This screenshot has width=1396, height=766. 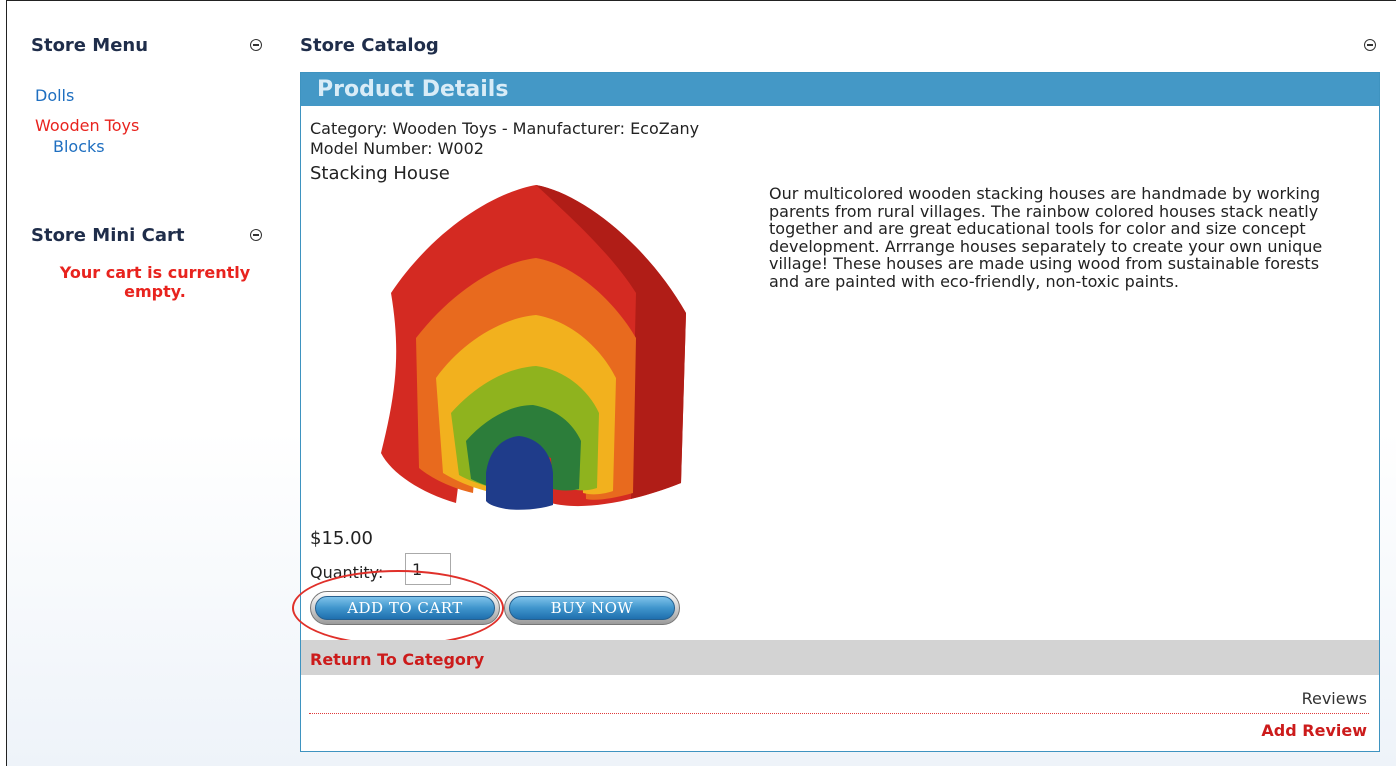 What do you see at coordinates (90, 45) in the screenshot?
I see `store-menu-title: Store Menu` at bounding box center [90, 45].